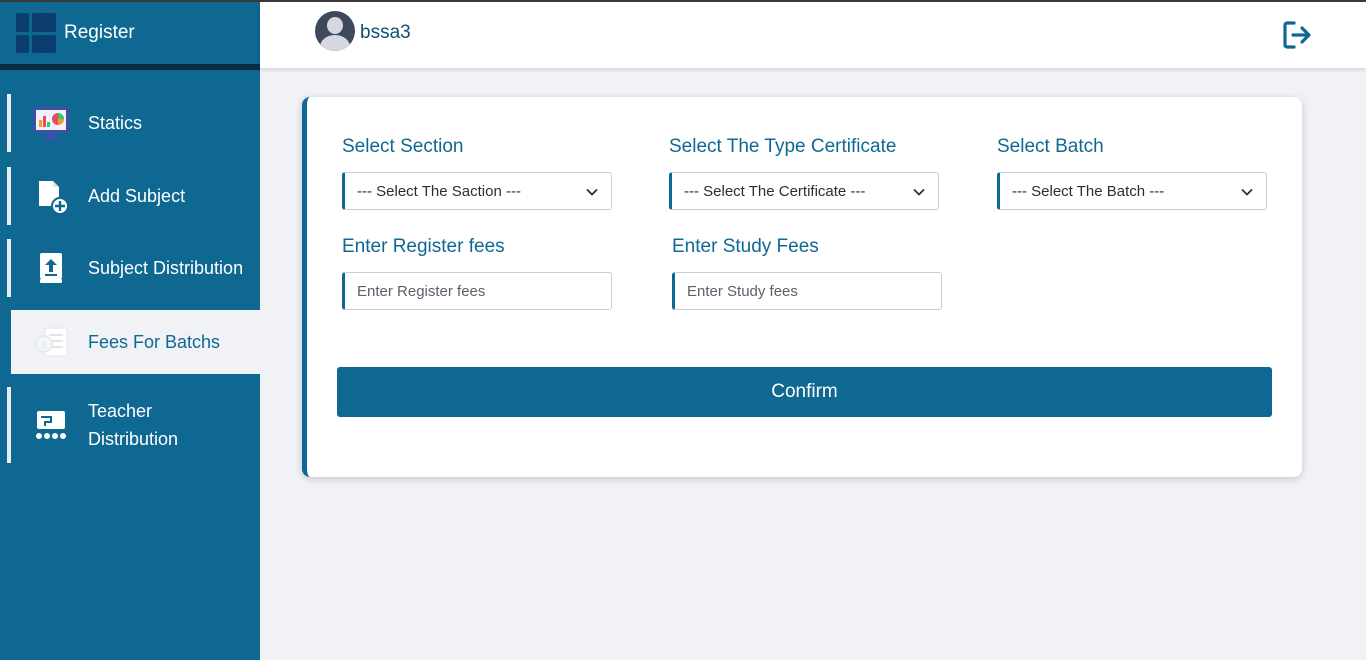 The width and height of the screenshot is (1366, 660). I want to click on upload-book-icon, so click(51, 268).